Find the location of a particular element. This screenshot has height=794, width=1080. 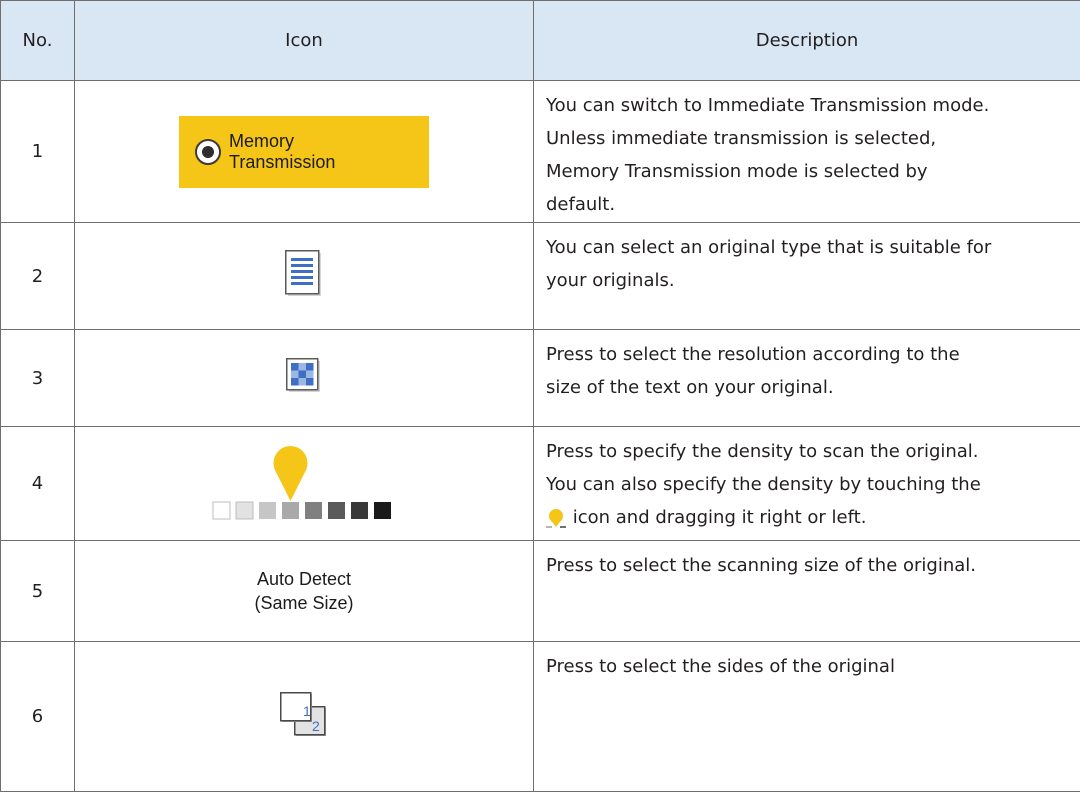

svg-text: 2 is located at coordinates (316, 726).